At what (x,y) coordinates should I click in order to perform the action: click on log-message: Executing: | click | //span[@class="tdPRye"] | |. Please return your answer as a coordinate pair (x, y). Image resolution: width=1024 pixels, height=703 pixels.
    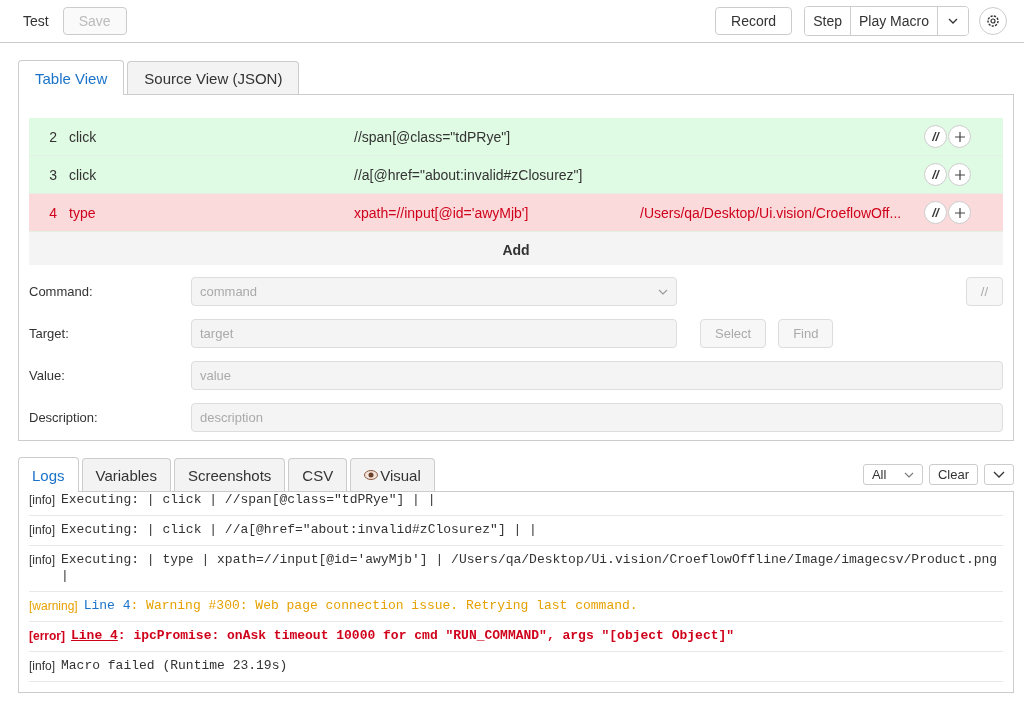
    Looking at the image, I should click on (248, 500).